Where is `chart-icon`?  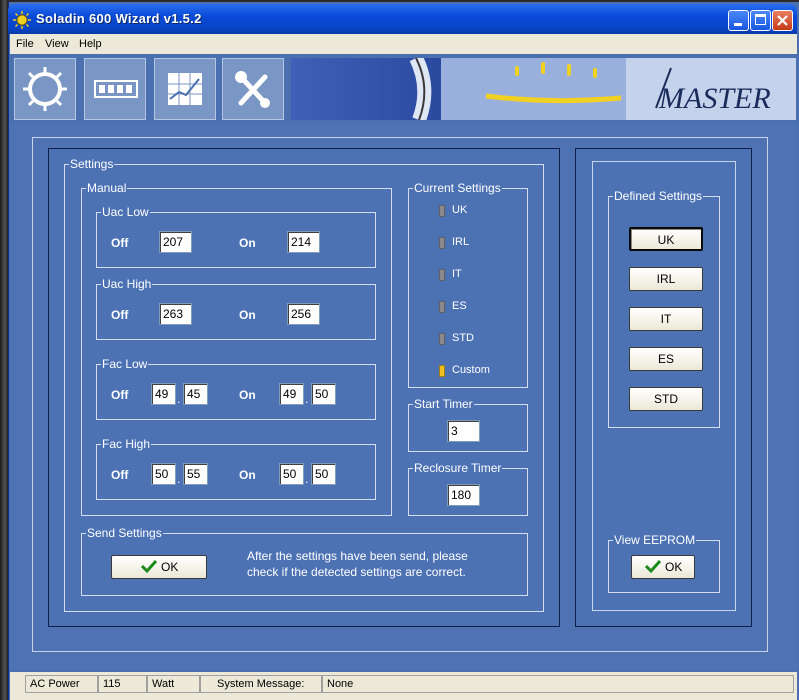 chart-icon is located at coordinates (185, 89).